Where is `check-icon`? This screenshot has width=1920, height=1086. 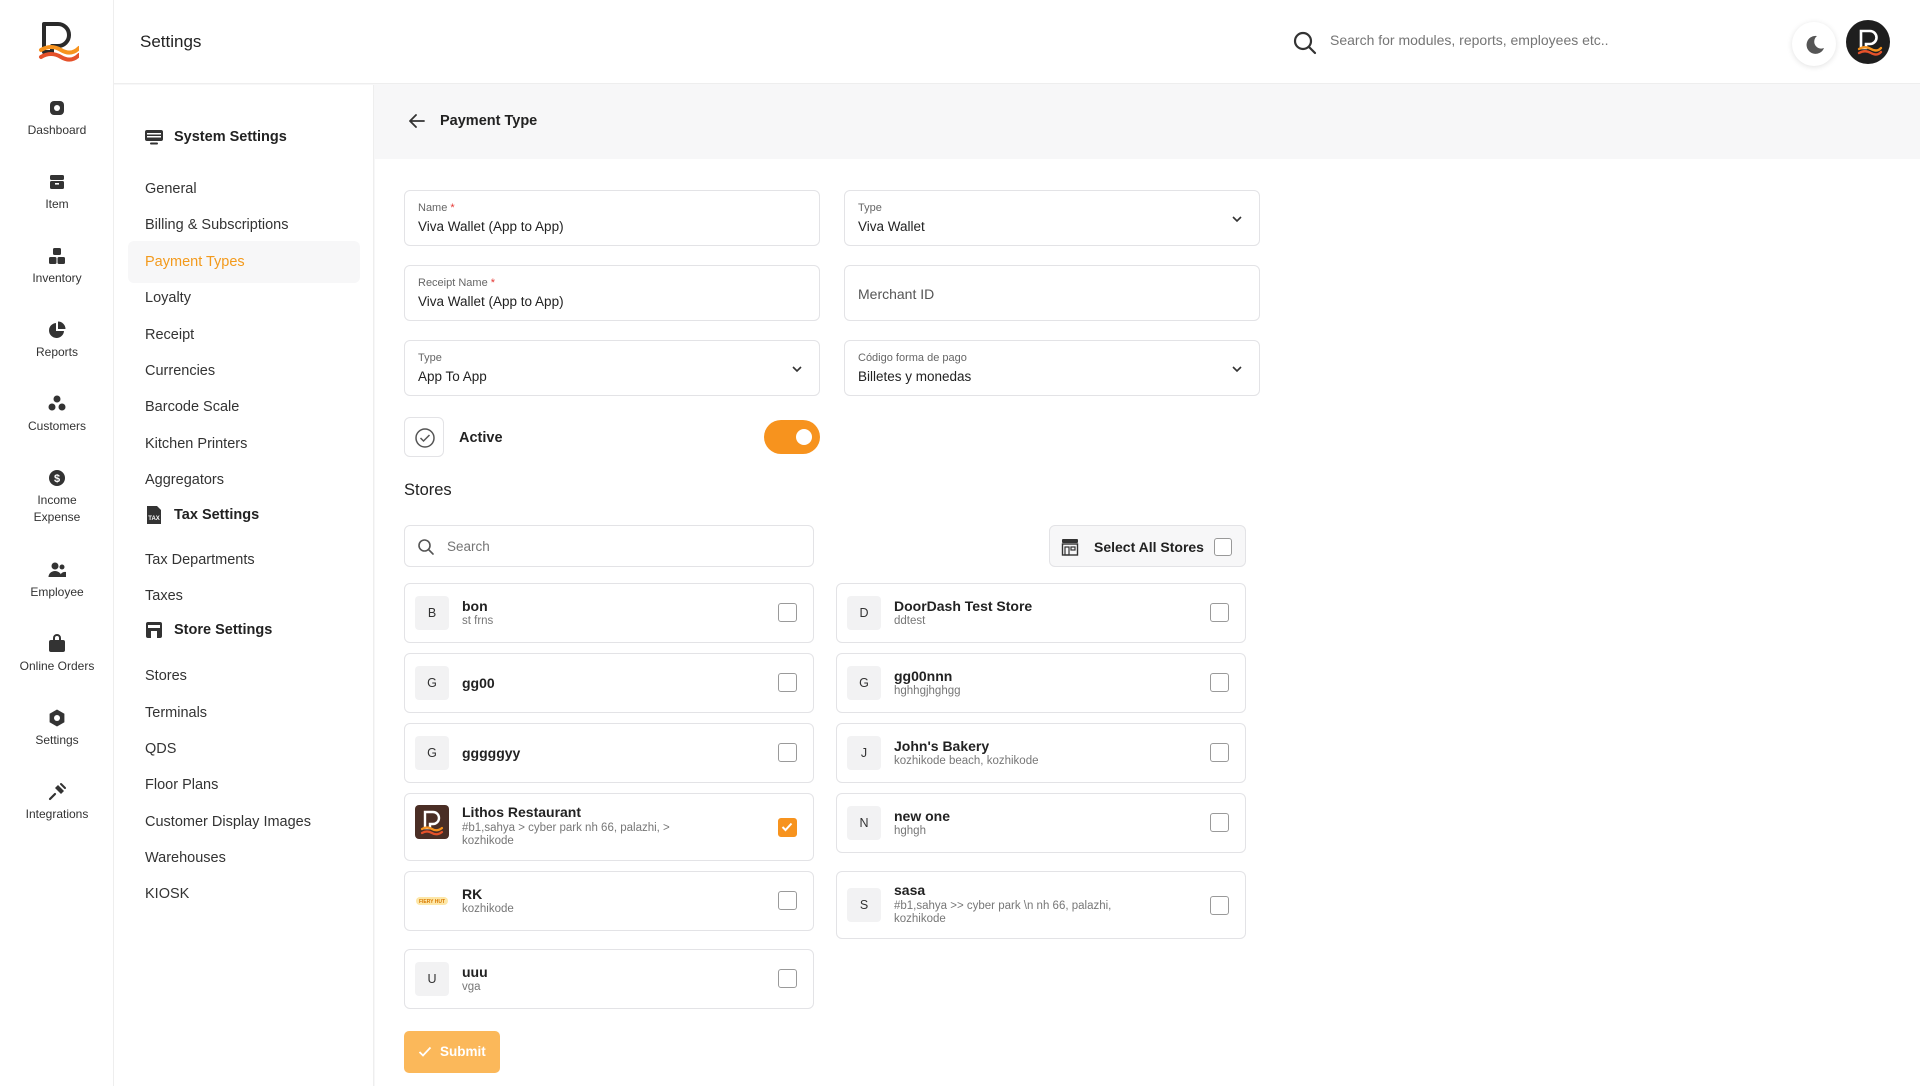
check-icon is located at coordinates (425, 1051).